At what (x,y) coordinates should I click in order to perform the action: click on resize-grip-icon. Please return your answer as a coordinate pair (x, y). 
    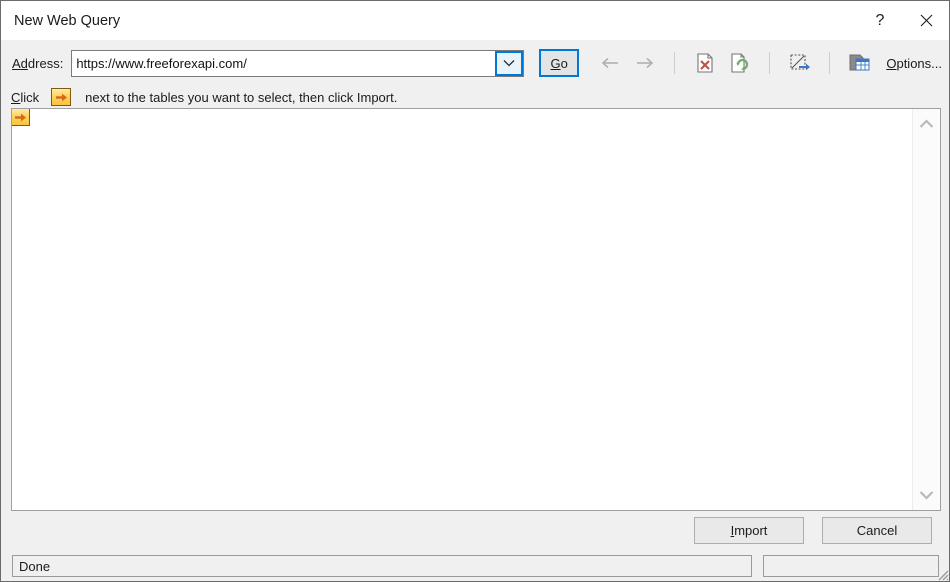
    Looking at the image, I should click on (942, 574).